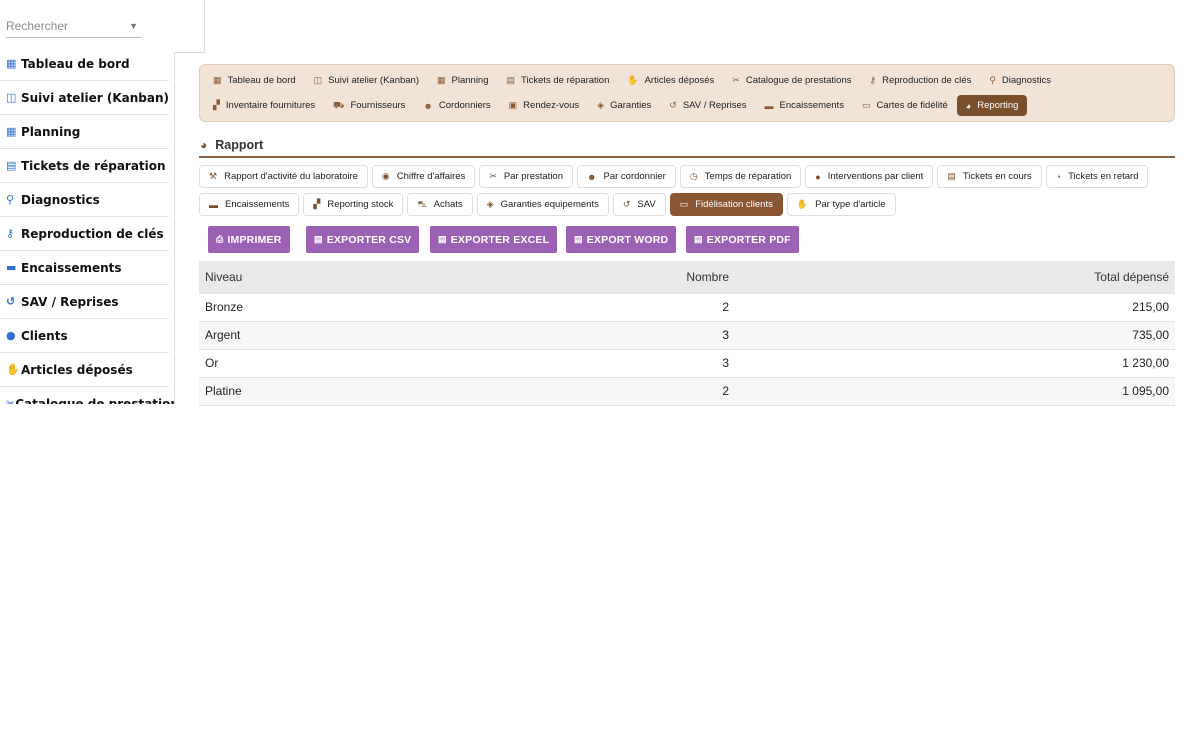 This screenshot has width=1200, height=743. Describe the element at coordinates (601, 105) in the screenshot. I see `shield-icon: ◈` at that location.